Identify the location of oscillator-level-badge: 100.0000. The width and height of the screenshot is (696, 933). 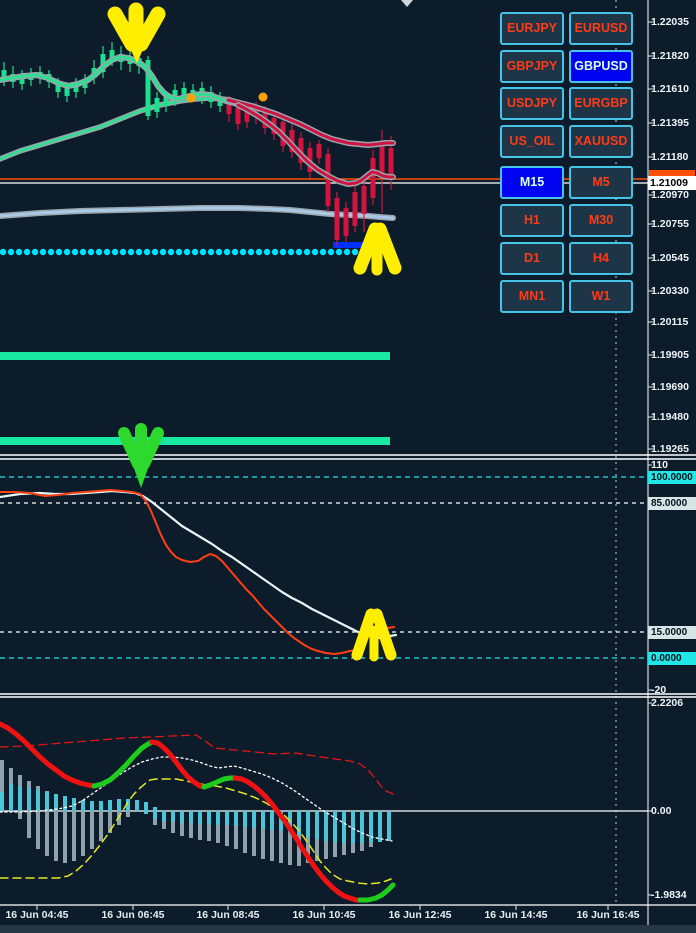
(672, 477).